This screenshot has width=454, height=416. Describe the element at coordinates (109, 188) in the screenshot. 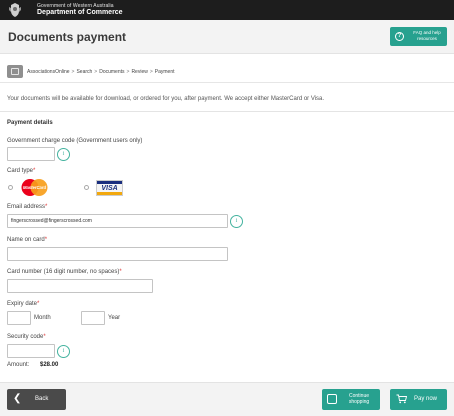

I see `visa-logo: VISA` at that location.